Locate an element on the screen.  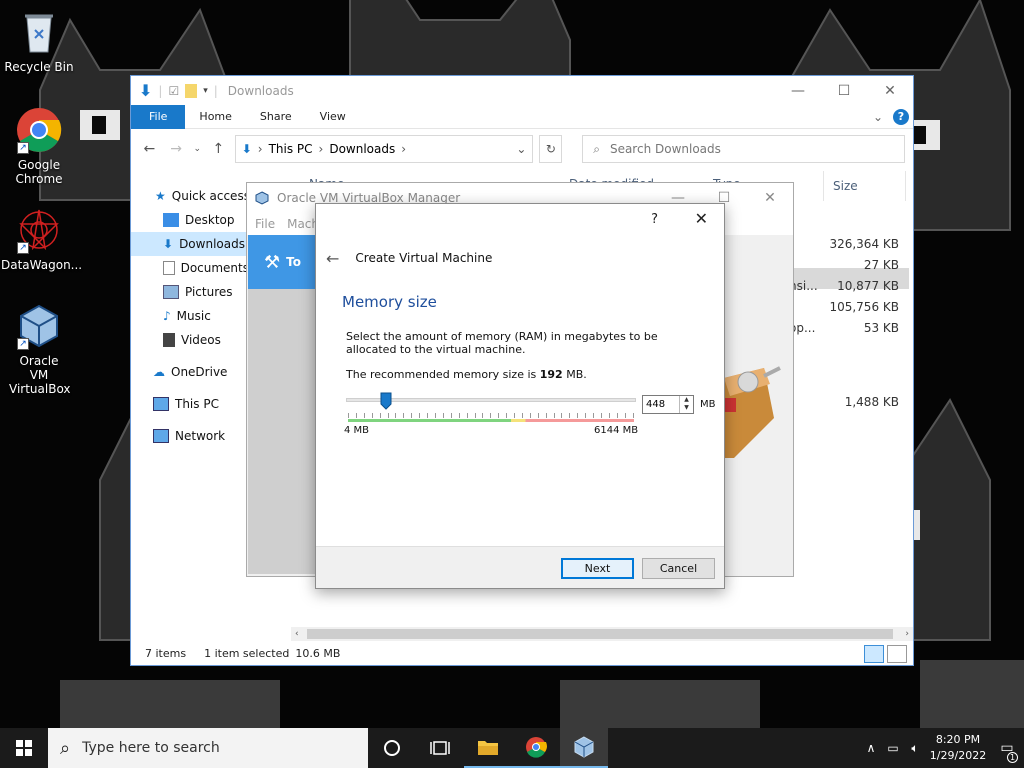
customize-toolbar-icon: ▾ is located at coordinates (205, 91).